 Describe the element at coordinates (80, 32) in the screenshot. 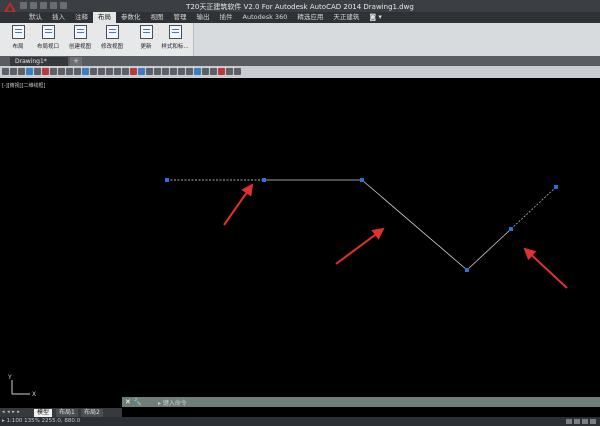

I see `create-view-icon` at that location.